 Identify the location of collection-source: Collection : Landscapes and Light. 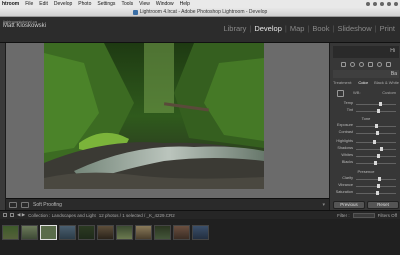
(62, 215).